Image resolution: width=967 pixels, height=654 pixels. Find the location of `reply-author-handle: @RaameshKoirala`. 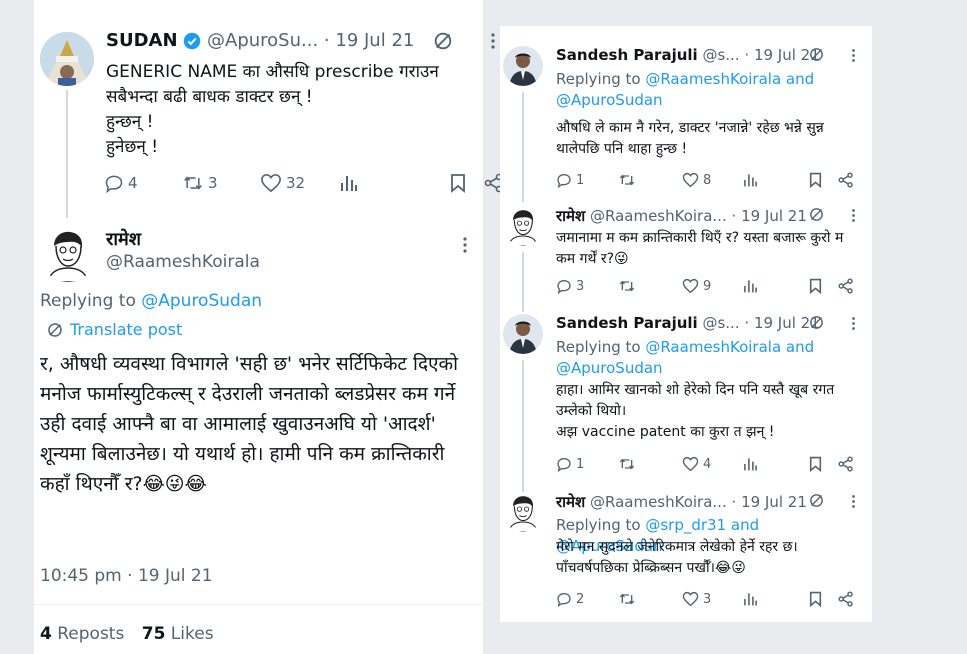

reply-author-handle: @RaameshKoirala is located at coordinates (183, 262).